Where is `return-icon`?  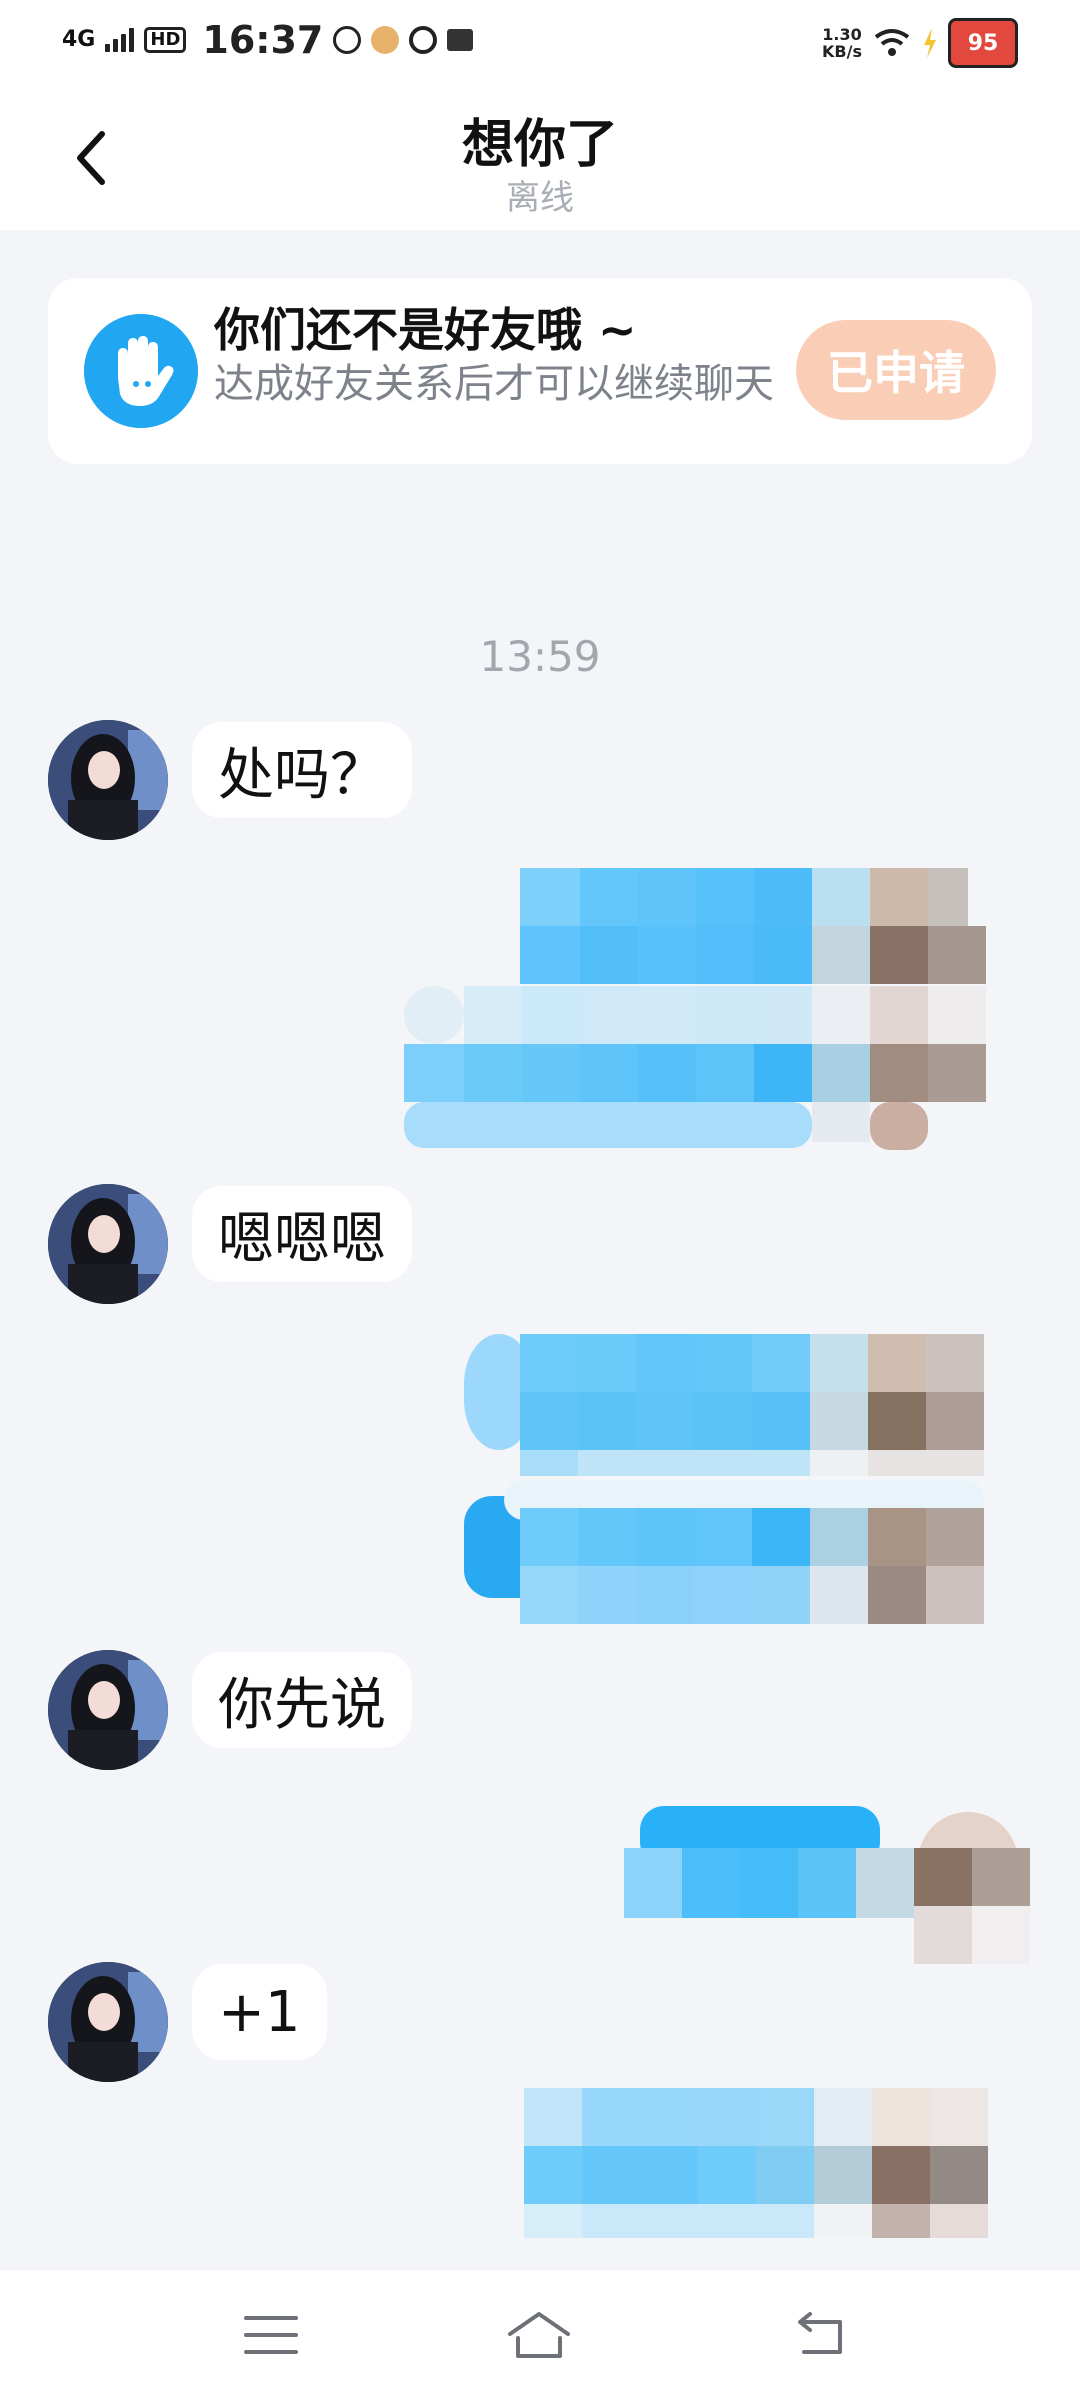
return-icon is located at coordinates (823, 2335).